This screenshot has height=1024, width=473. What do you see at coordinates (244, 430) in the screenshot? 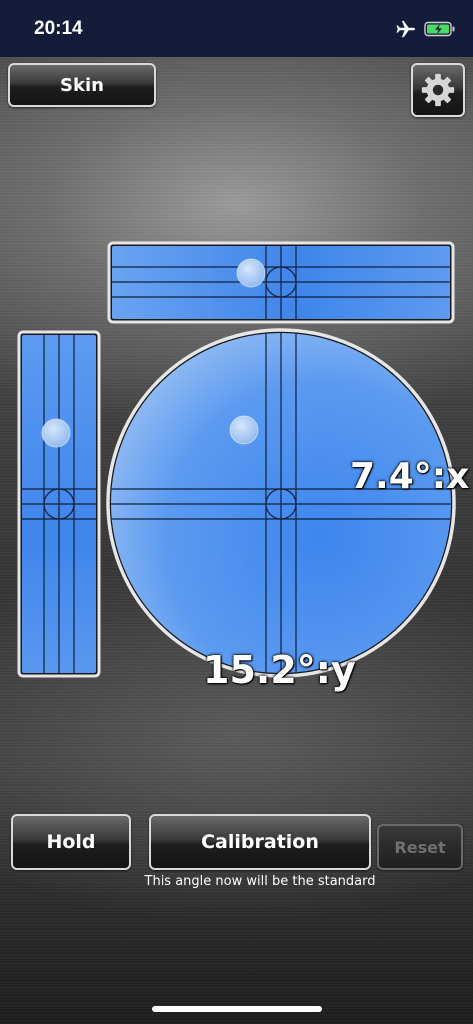
I see `bullseye-bubble` at bounding box center [244, 430].